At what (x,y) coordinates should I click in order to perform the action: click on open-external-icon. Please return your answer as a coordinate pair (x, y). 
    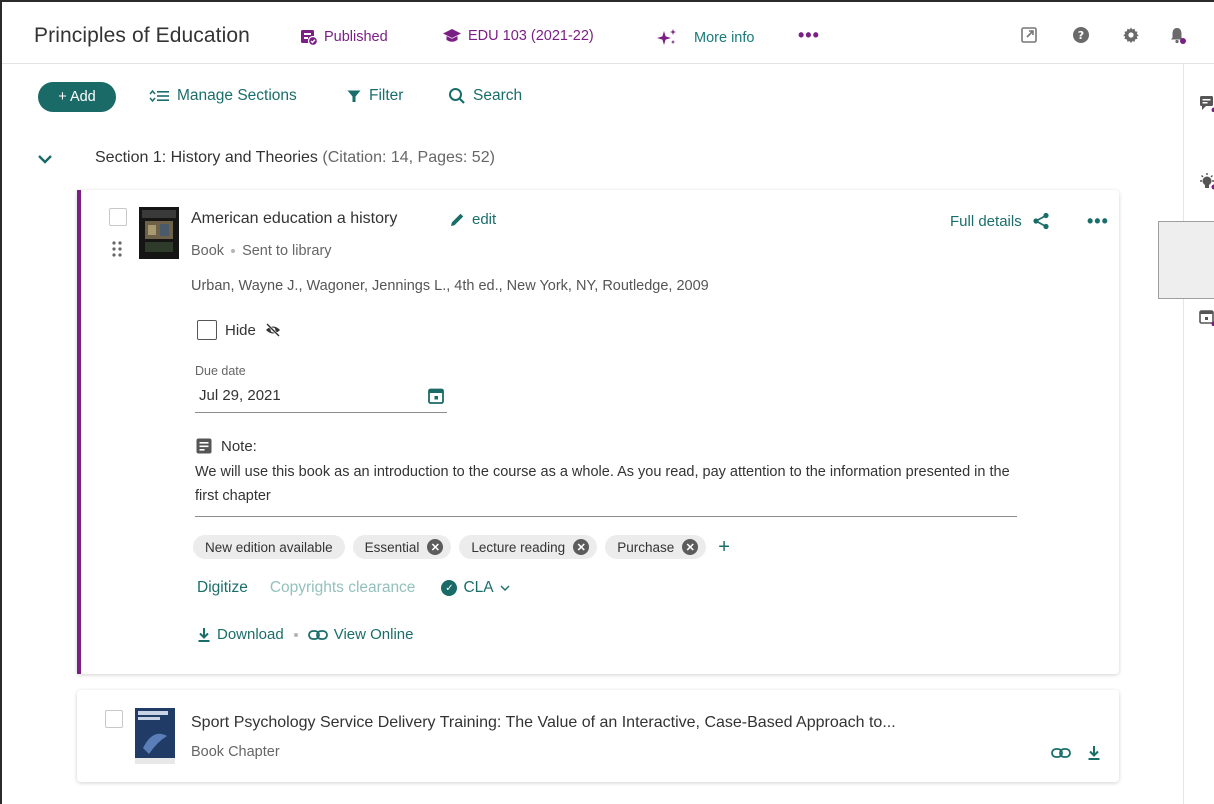
    Looking at the image, I should click on (1029, 35).